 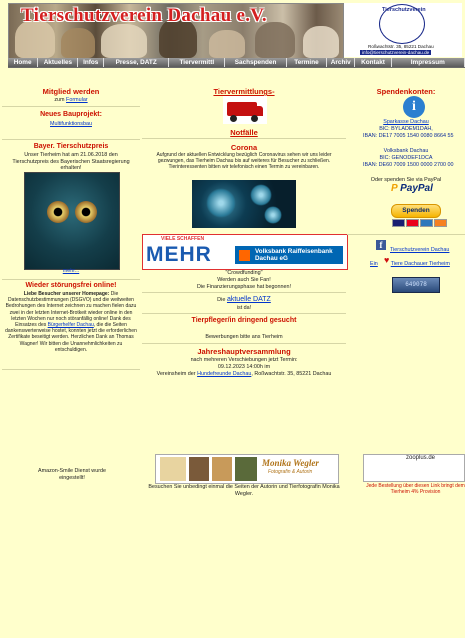 I want to click on sparkasse-iban: IBAN: DE17 7005 1540 0080 8664 55, so click(x=408, y=136).